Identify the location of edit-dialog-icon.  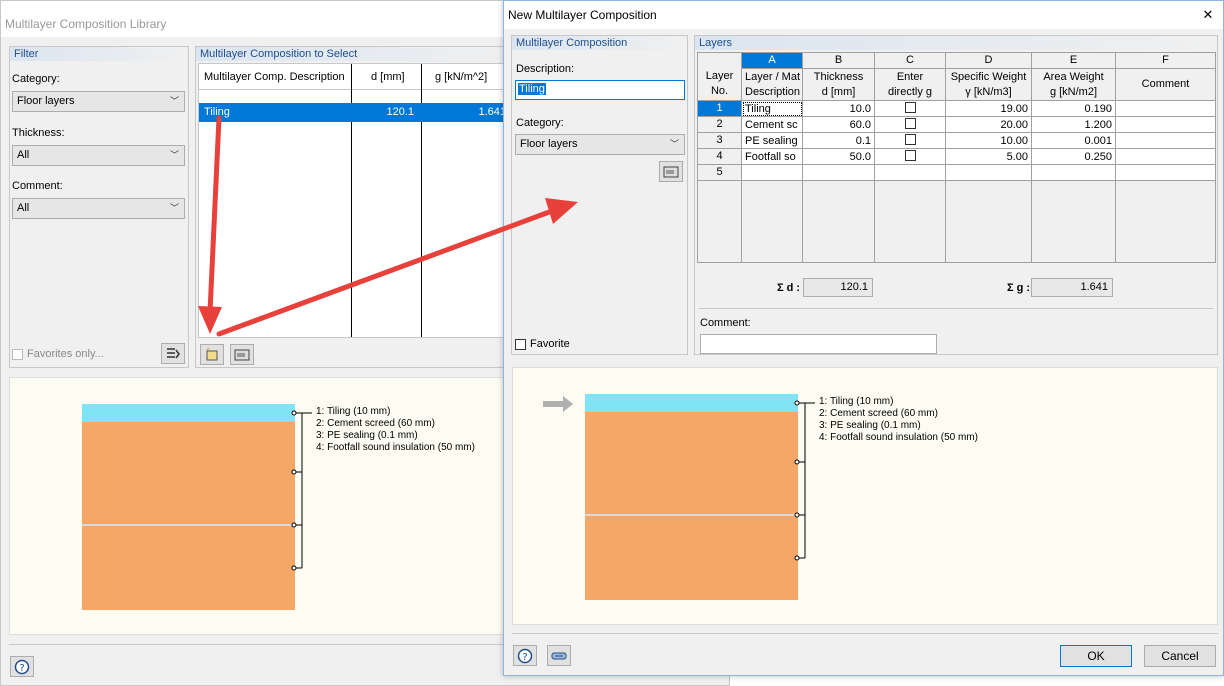
(242, 354).